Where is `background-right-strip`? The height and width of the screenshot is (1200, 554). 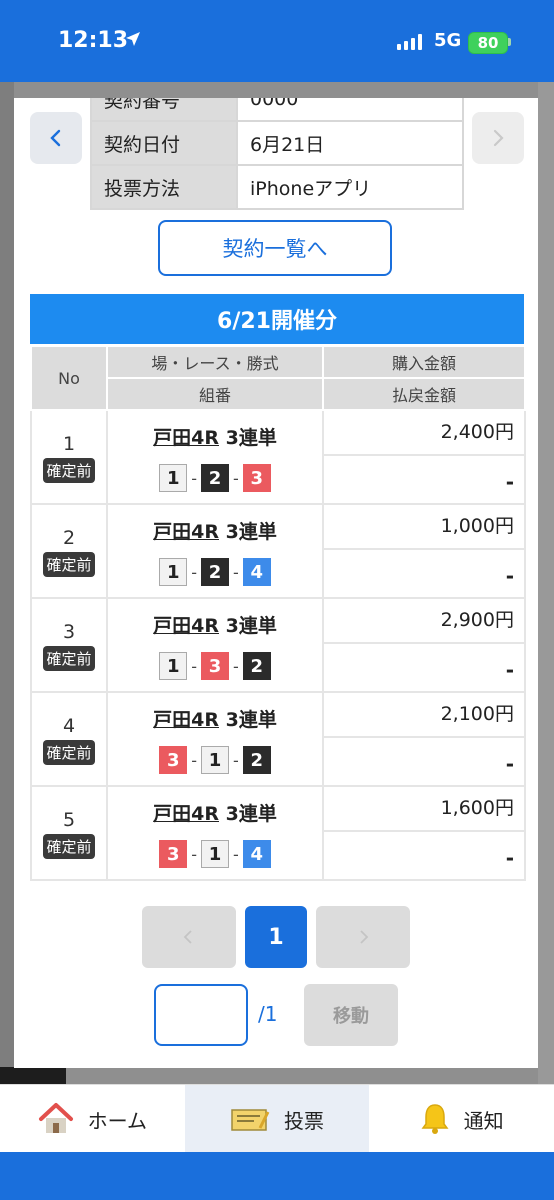
background-right-strip is located at coordinates (546, 583).